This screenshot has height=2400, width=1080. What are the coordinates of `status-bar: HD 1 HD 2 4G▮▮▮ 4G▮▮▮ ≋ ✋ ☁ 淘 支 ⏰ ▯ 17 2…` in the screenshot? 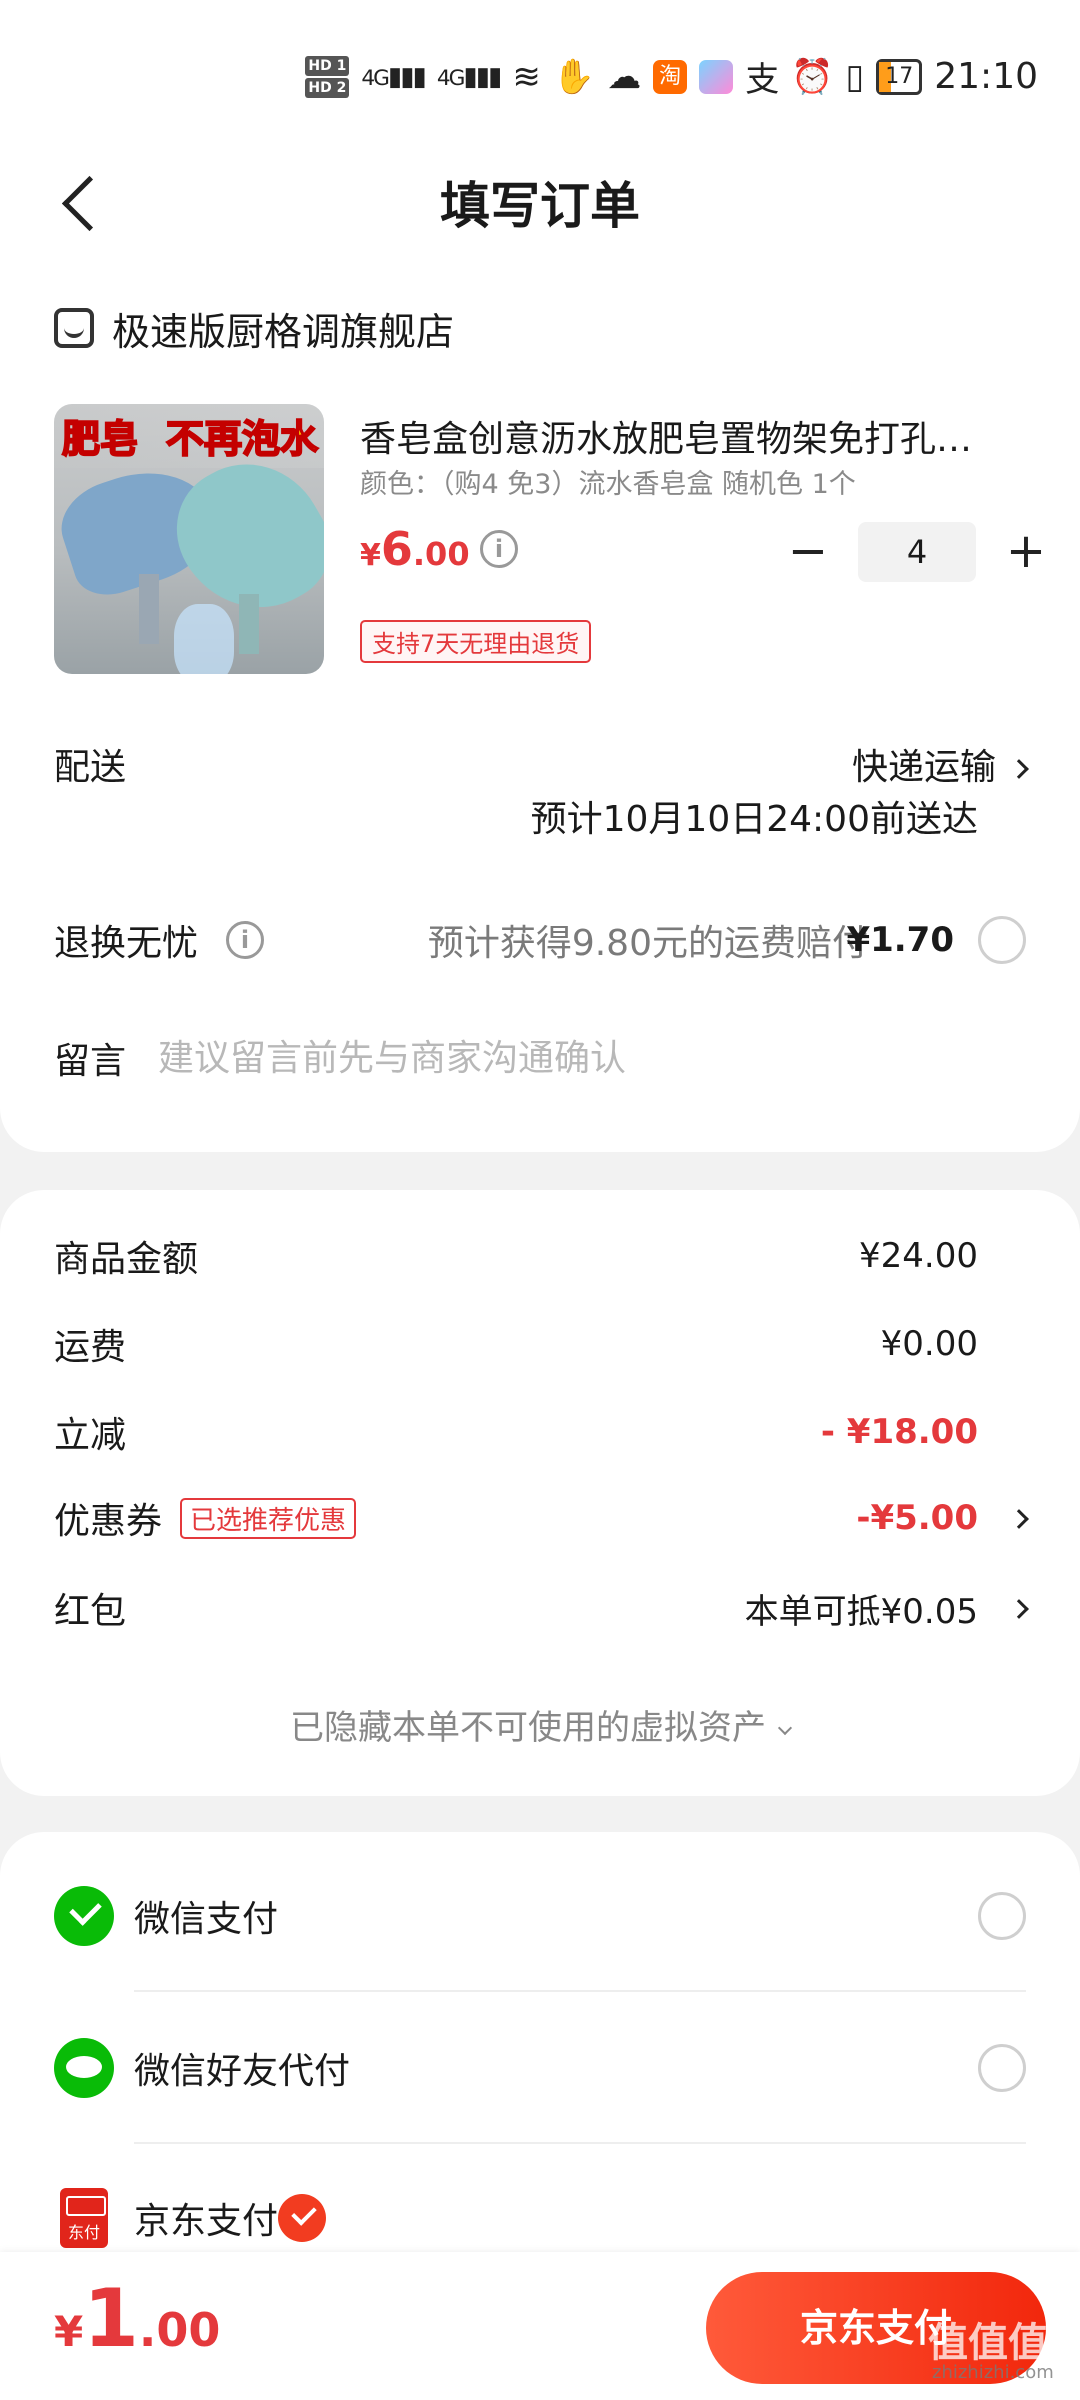 It's located at (540, 75).